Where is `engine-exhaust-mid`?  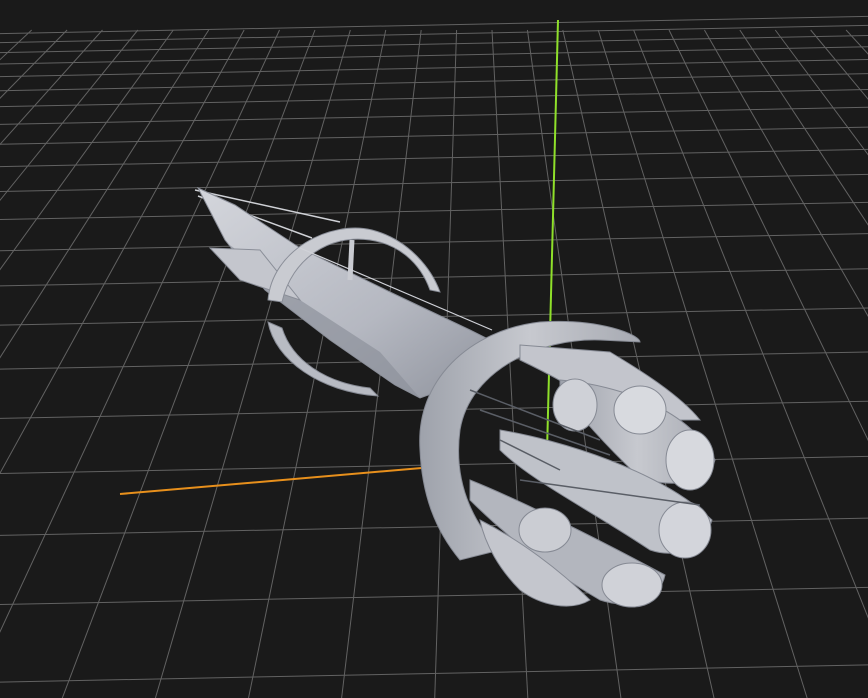
engine-exhaust-mid is located at coordinates (685, 530).